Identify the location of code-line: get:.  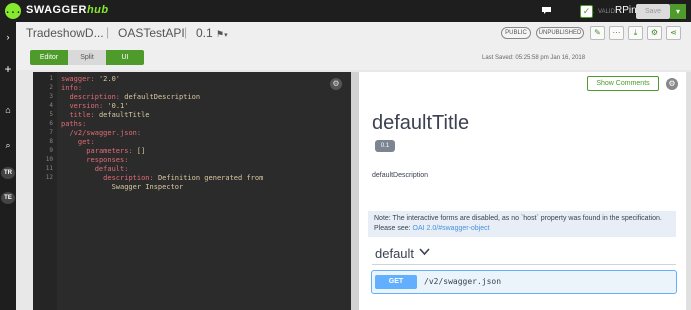
(78, 142).